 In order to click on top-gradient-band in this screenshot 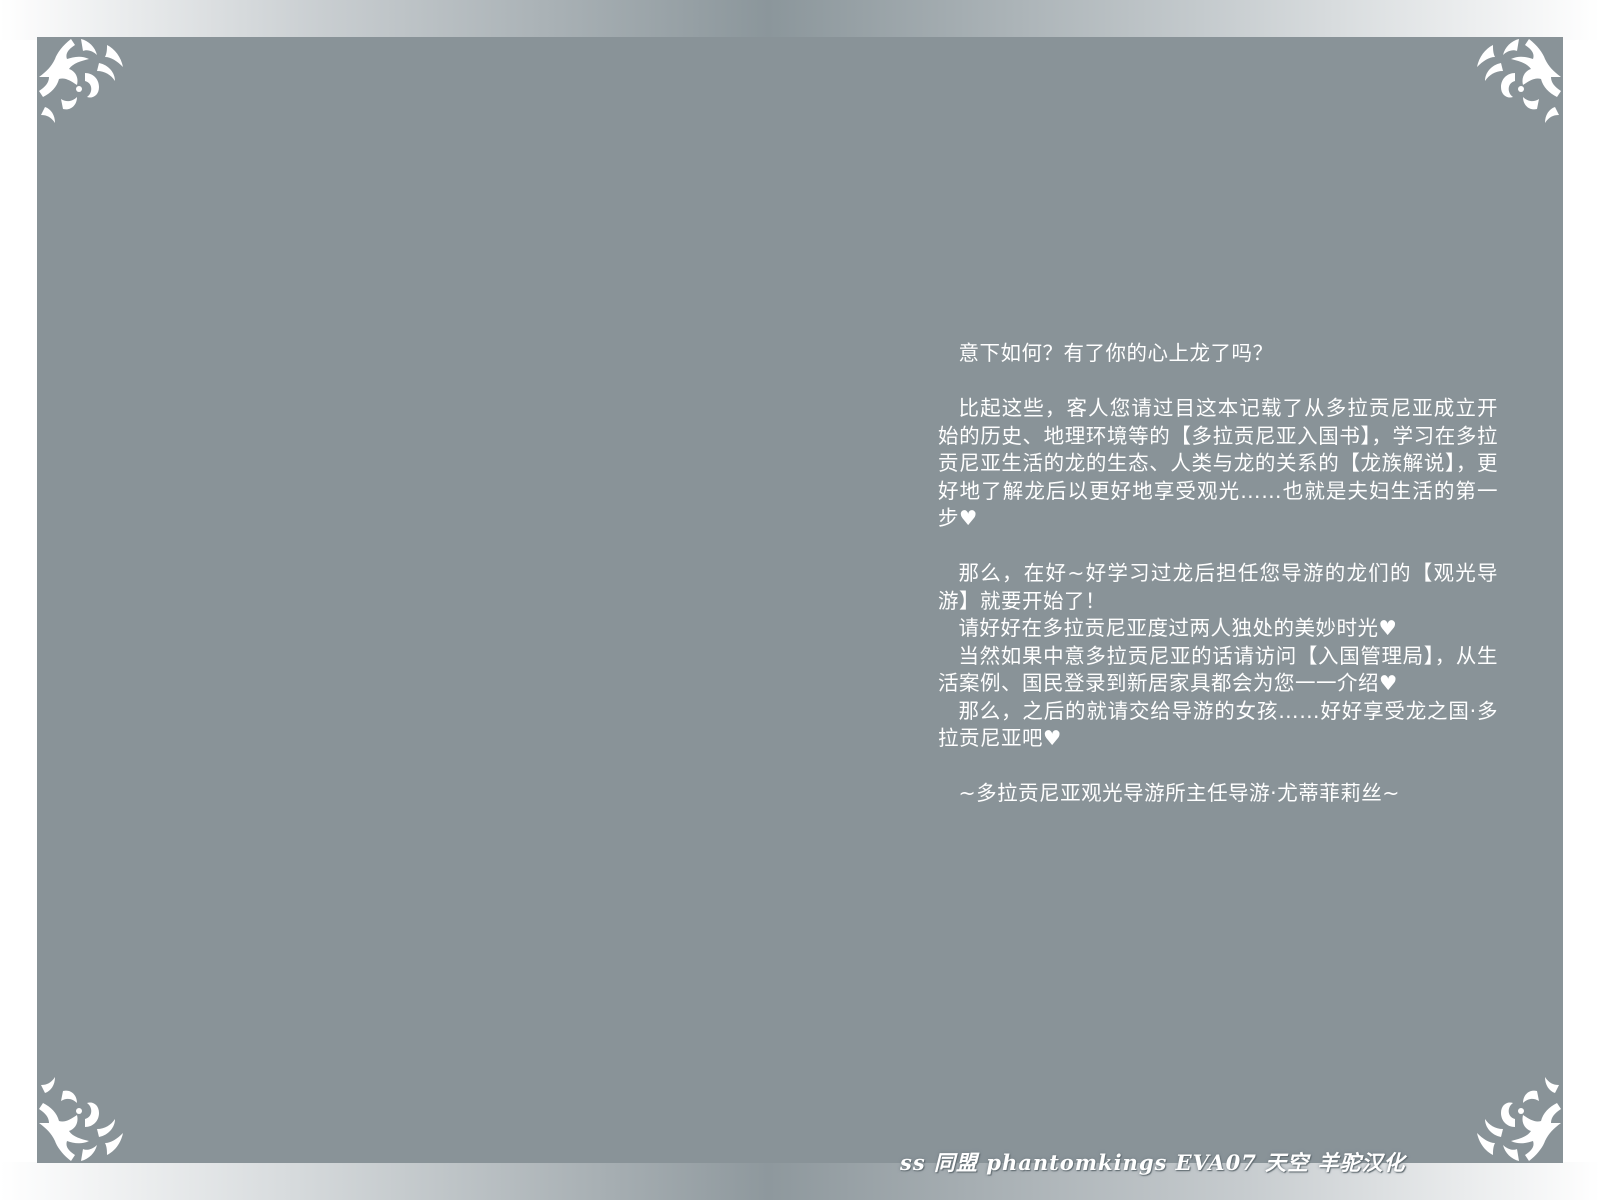, I will do `click(800, 20)`.